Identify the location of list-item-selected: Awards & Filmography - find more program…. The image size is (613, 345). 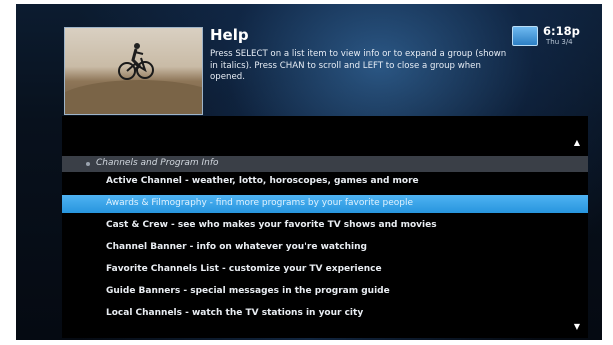
(325, 204).